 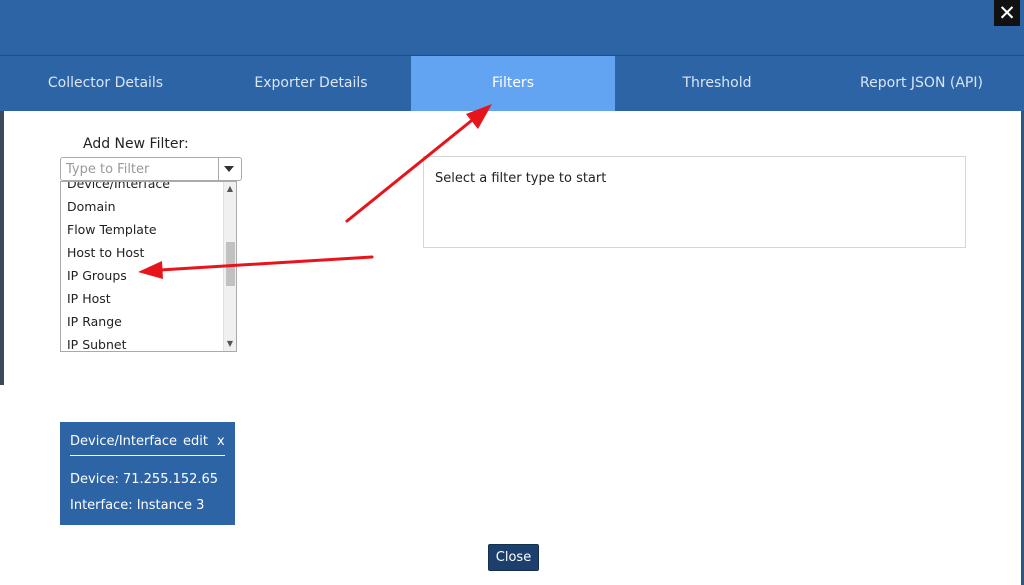 I want to click on tab-report-json: Report JSON (API), so click(x=921, y=83).